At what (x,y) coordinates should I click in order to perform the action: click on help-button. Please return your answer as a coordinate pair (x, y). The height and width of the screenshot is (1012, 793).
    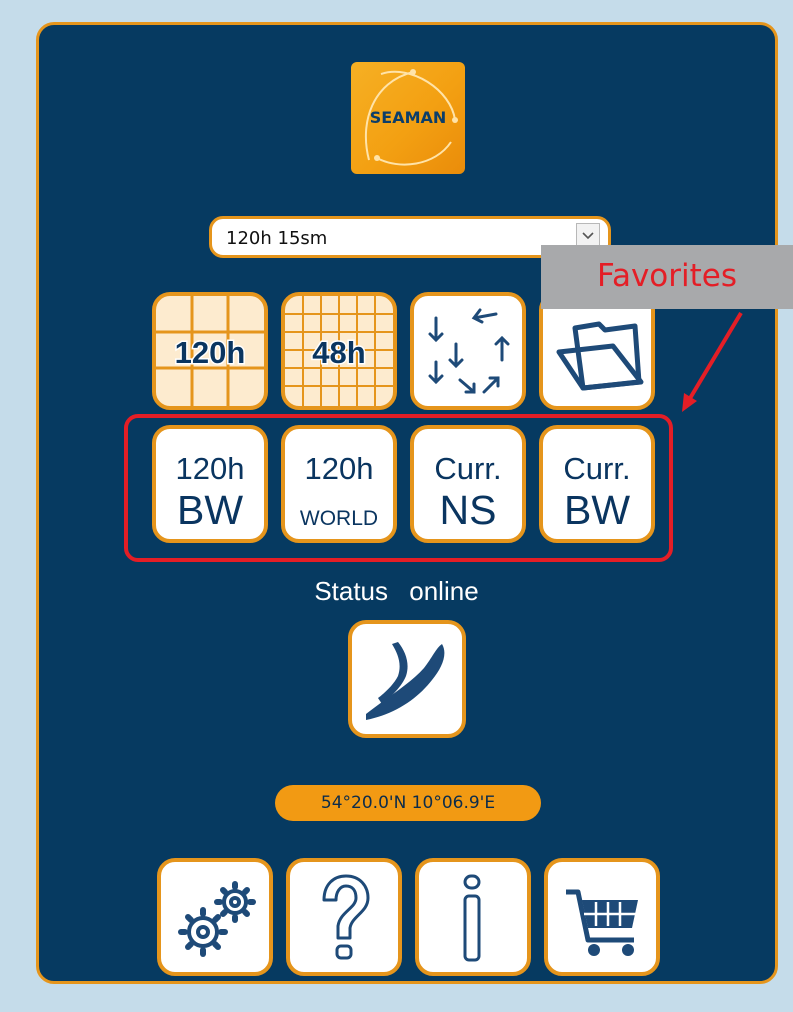
    Looking at the image, I should click on (344, 917).